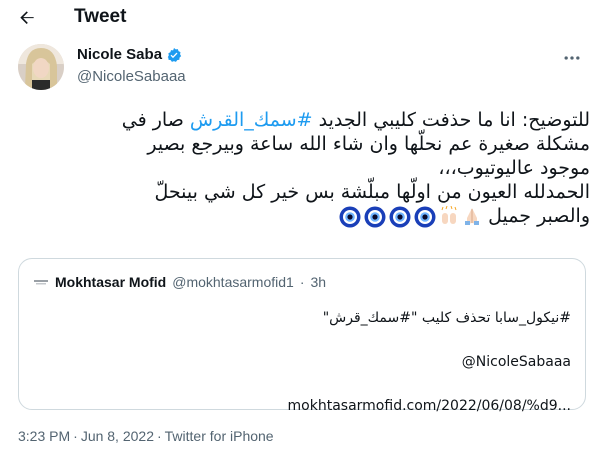 Image resolution: width=608 pixels, height=455 pixels. I want to click on tweet-line-3: موجود عاليوتيوب،،،, so click(514, 168).